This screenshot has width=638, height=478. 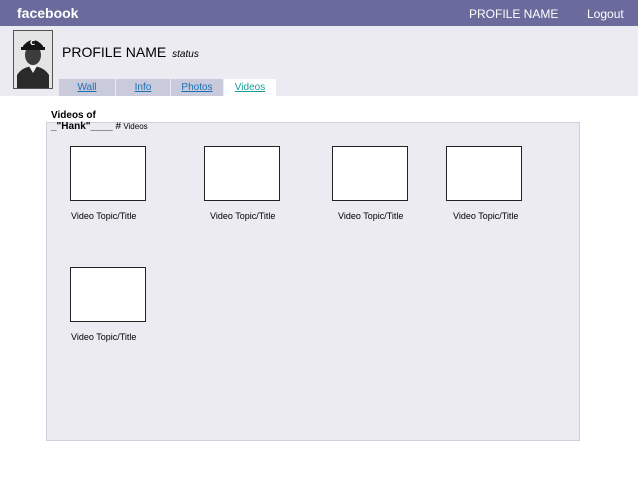 I want to click on videos-heading-line1: Videos of, so click(x=73, y=115).